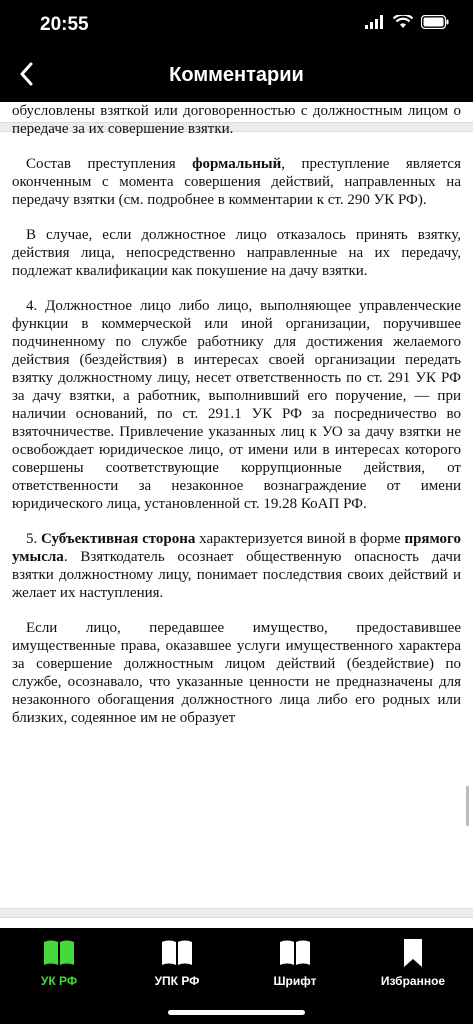 This screenshot has width=473, height=1024. I want to click on tab-label: Шрифт, so click(295, 981).